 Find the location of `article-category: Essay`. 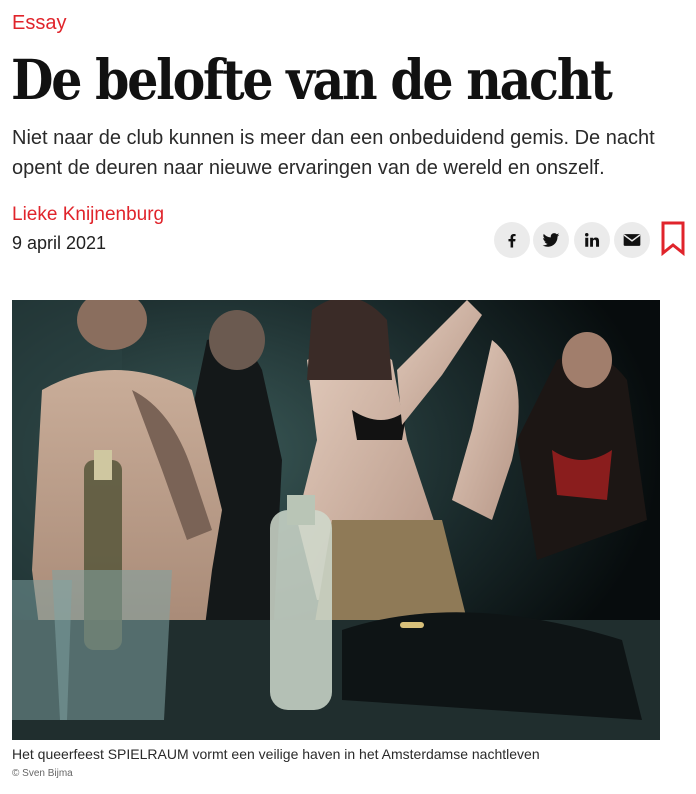

article-category: Essay is located at coordinates (39, 23).